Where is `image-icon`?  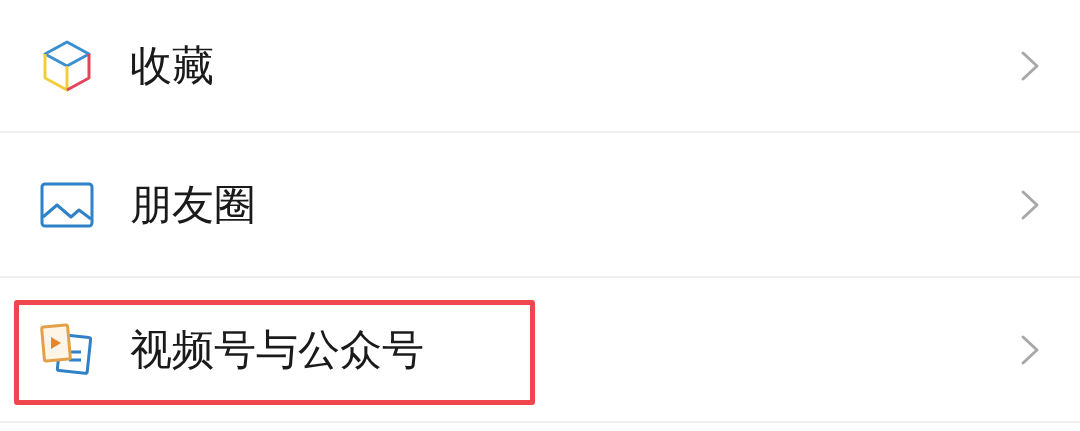 image-icon is located at coordinates (67, 204).